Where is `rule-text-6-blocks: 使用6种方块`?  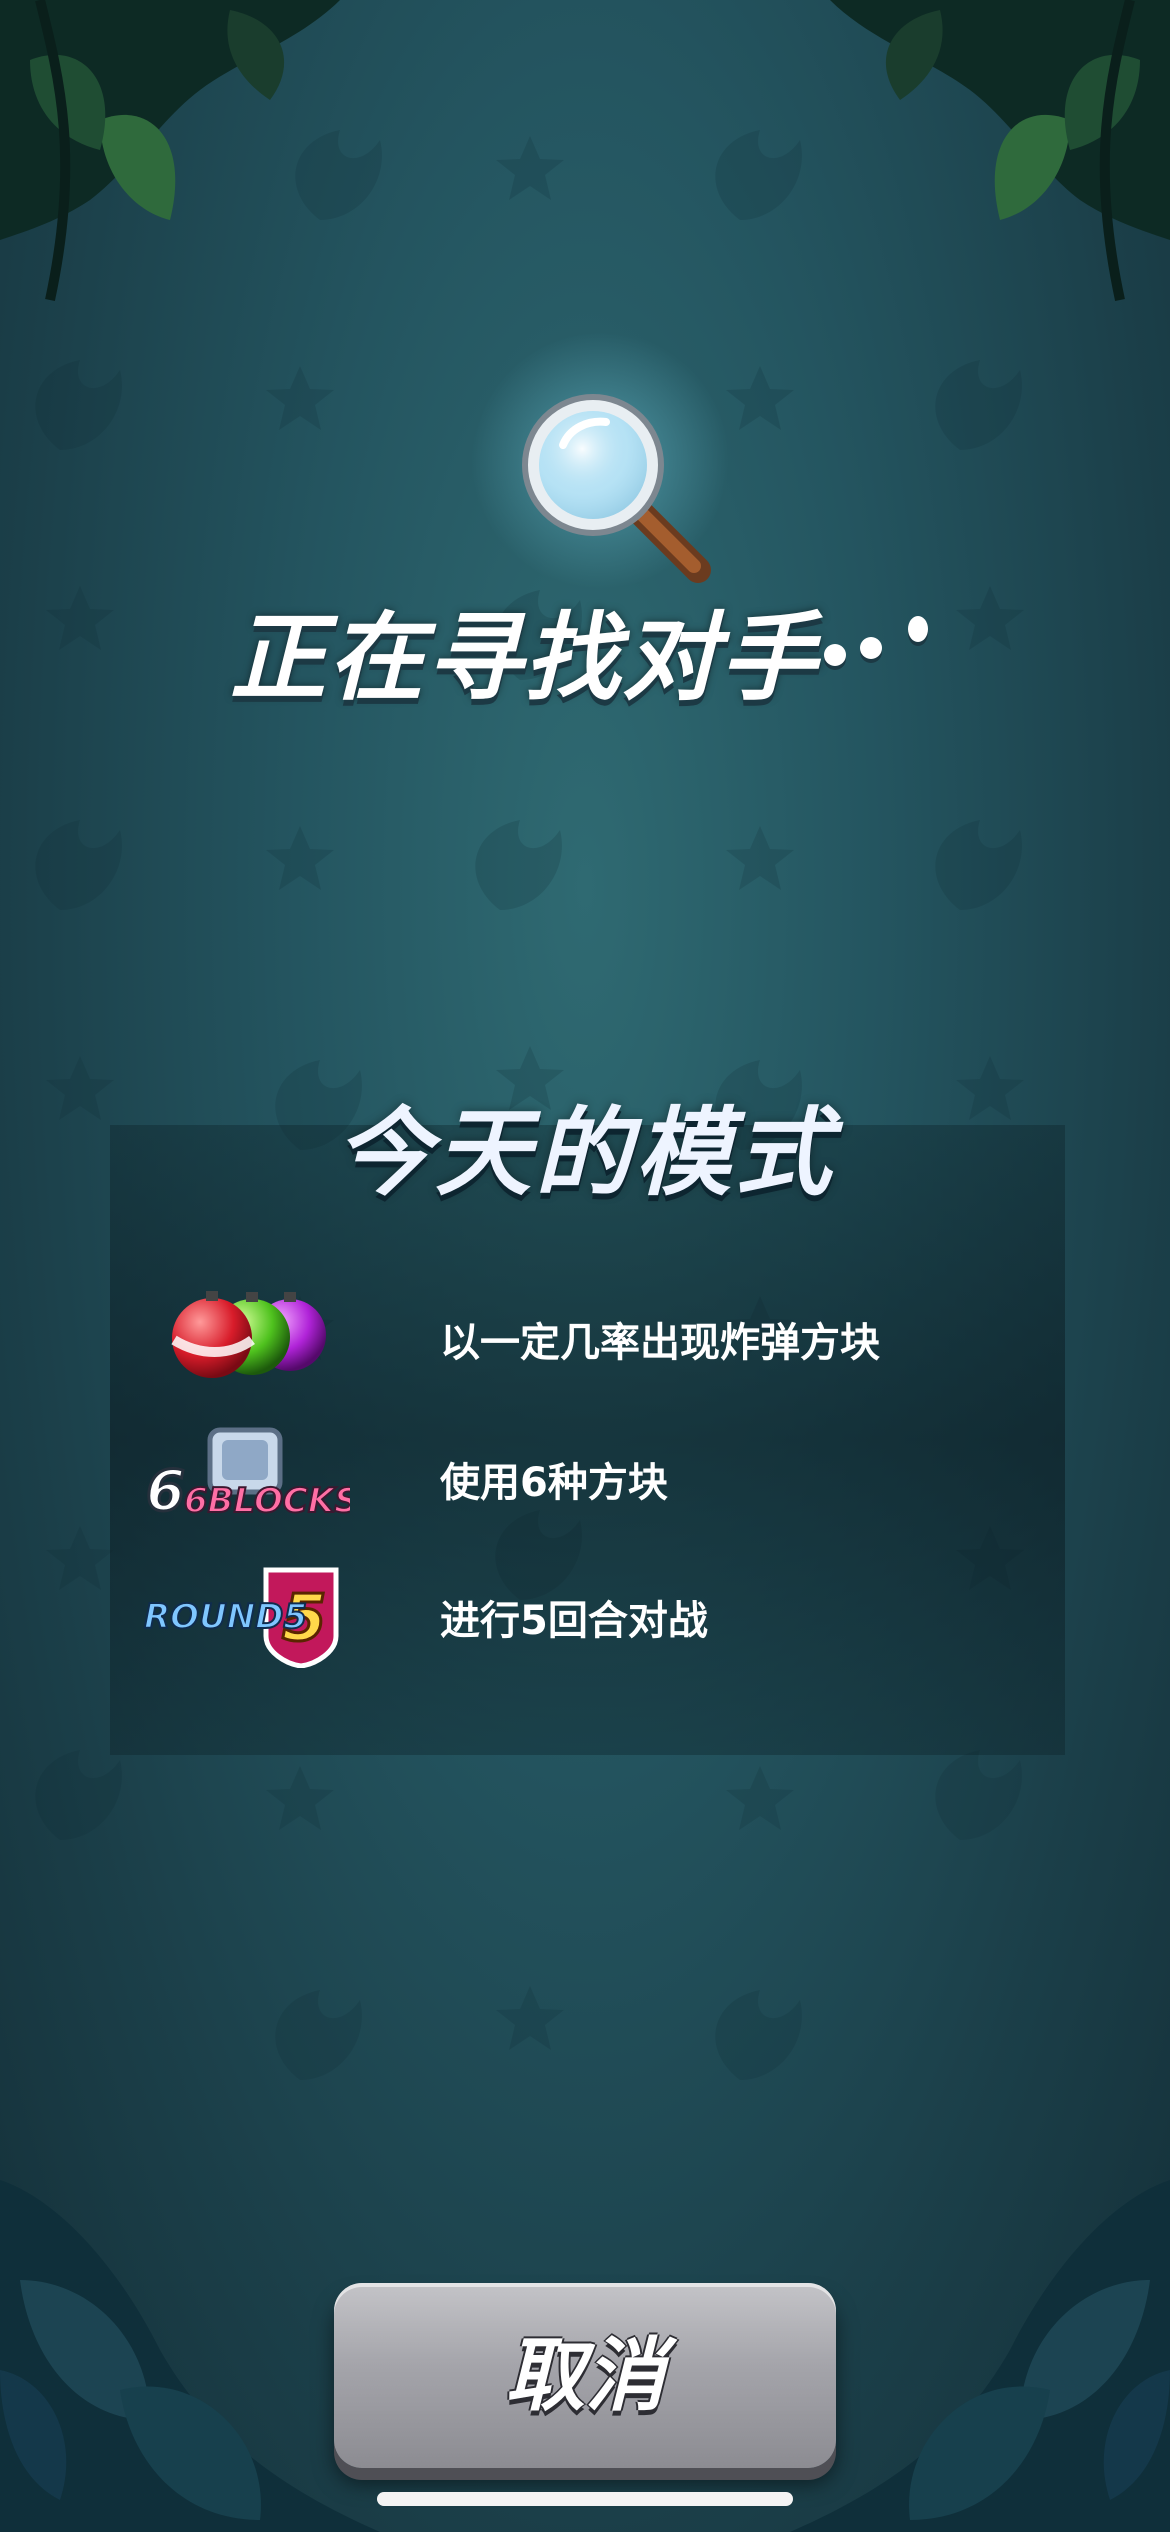 rule-text-6-blocks: 使用6种方块 is located at coordinates (554, 1483).